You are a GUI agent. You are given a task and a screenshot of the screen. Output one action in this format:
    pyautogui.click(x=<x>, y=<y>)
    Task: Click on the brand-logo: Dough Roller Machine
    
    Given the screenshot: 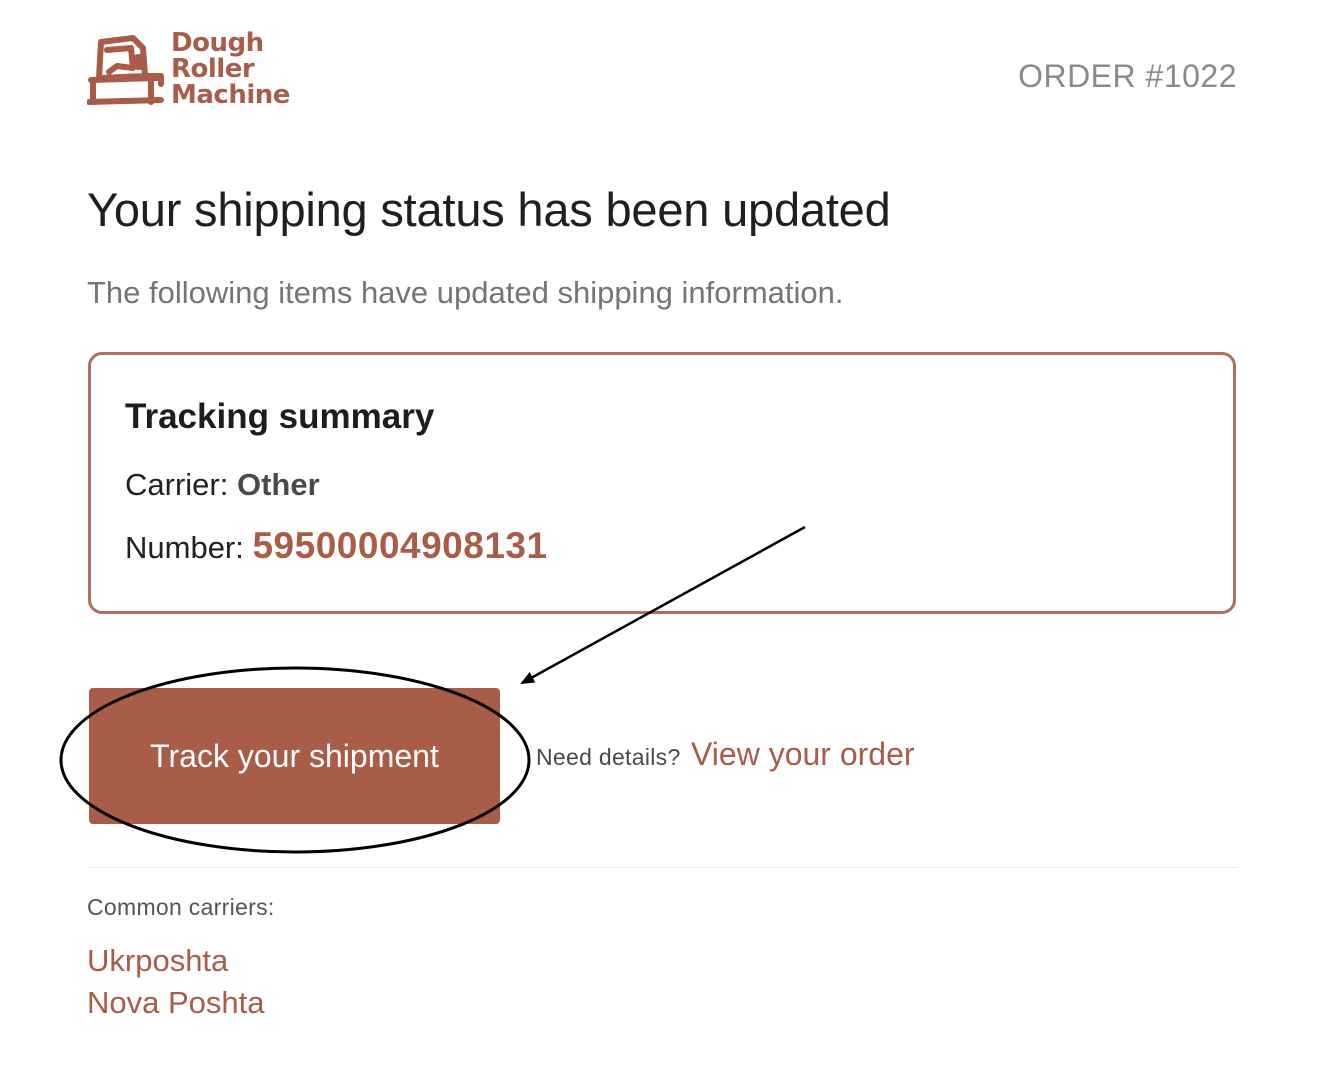 What is the action you would take?
    pyautogui.click(x=197, y=74)
    